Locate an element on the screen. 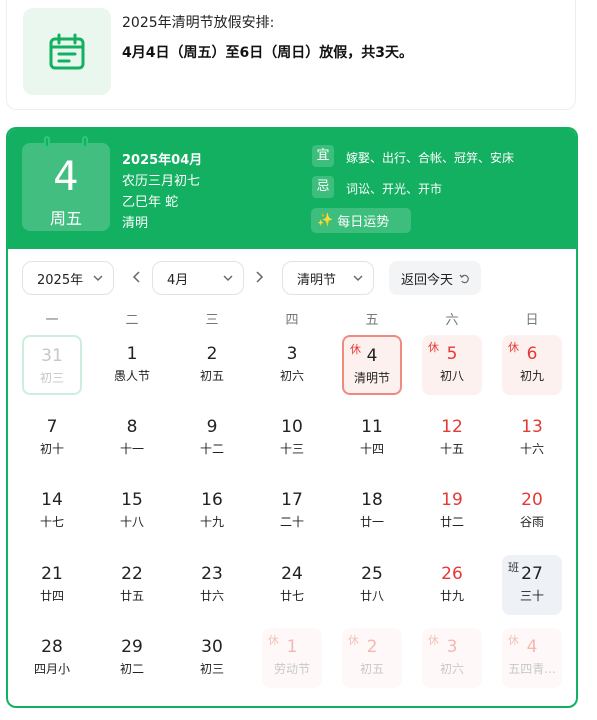 The height and width of the screenshot is (720, 597). year-select: 2025年 is located at coordinates (68, 278).